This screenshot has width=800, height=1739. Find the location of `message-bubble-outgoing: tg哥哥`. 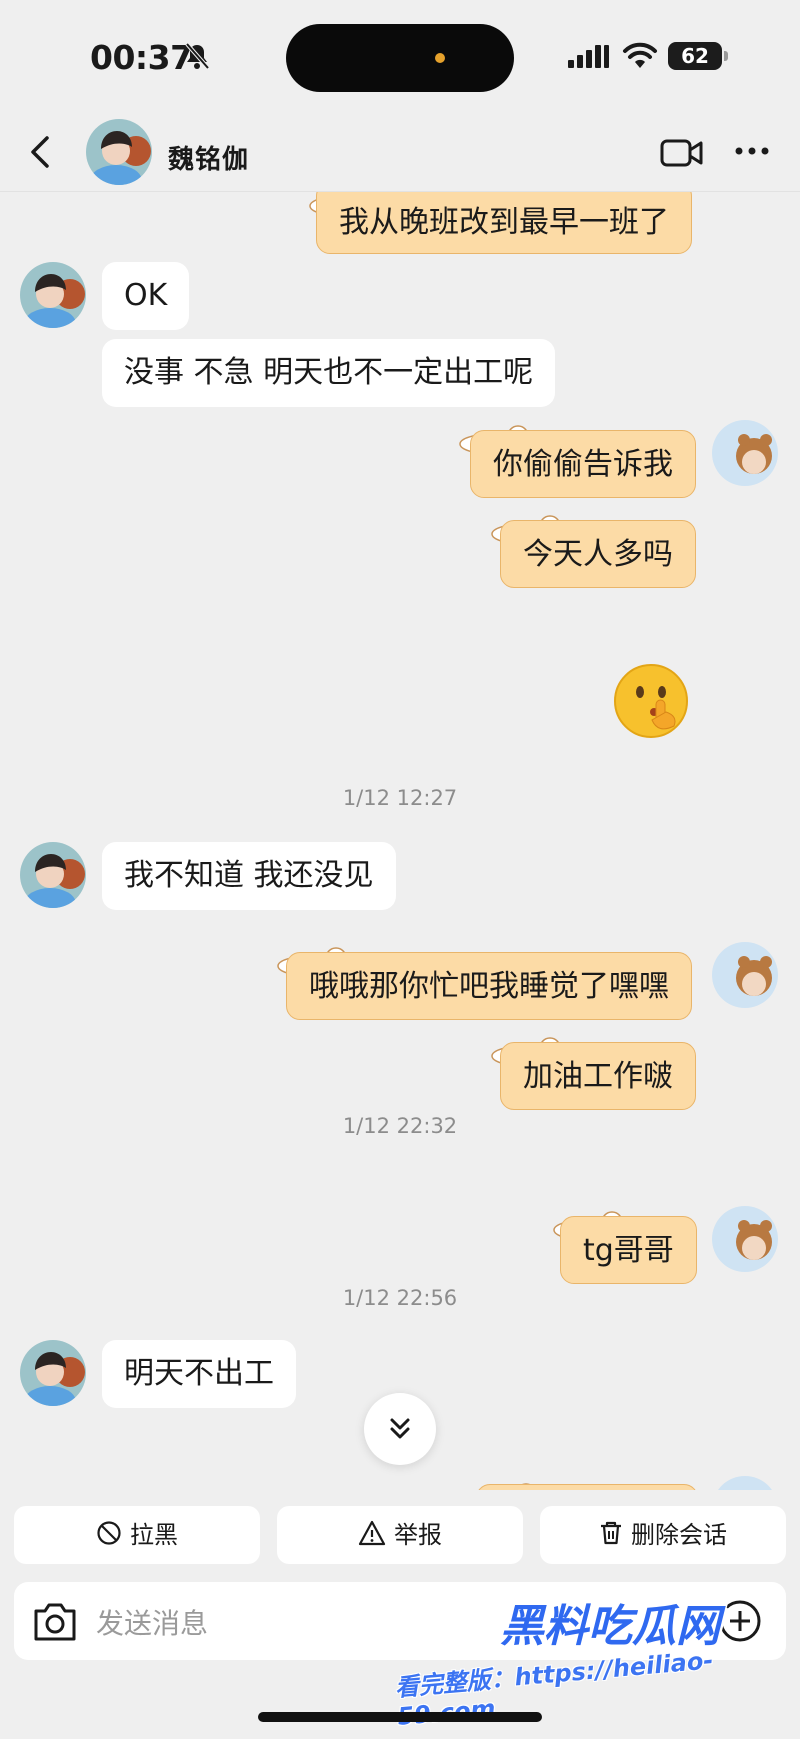

message-bubble-outgoing: tg哥哥 is located at coordinates (628, 1250).